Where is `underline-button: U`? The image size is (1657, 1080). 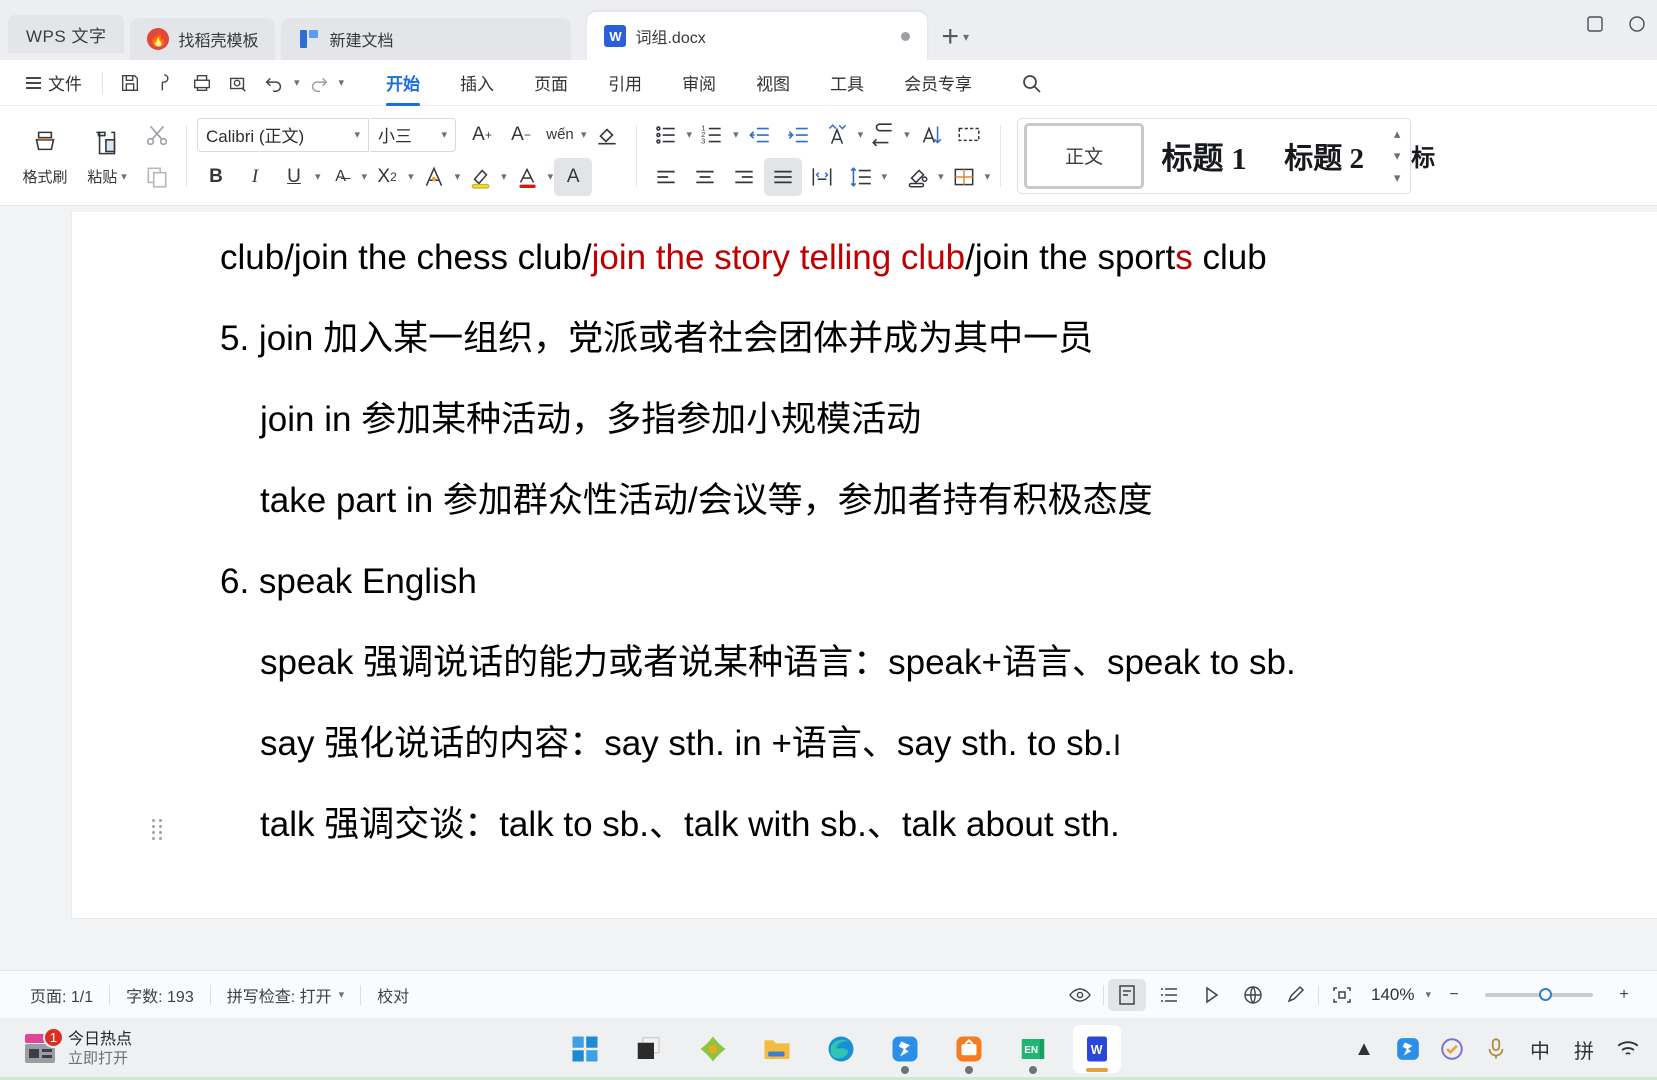
underline-button: U is located at coordinates (294, 177).